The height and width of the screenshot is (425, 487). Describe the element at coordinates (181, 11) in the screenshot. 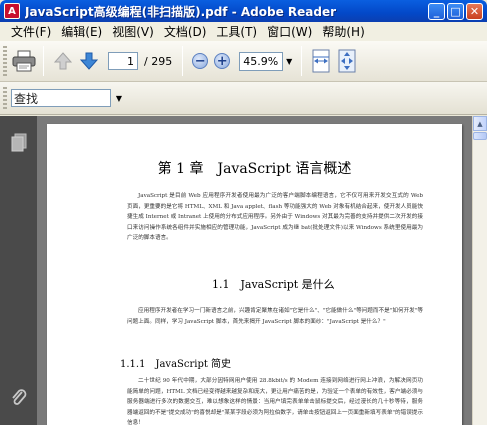

I see `window-title: JavaScript高级编程(非扫描版).pdf - Adobe Reader` at that location.